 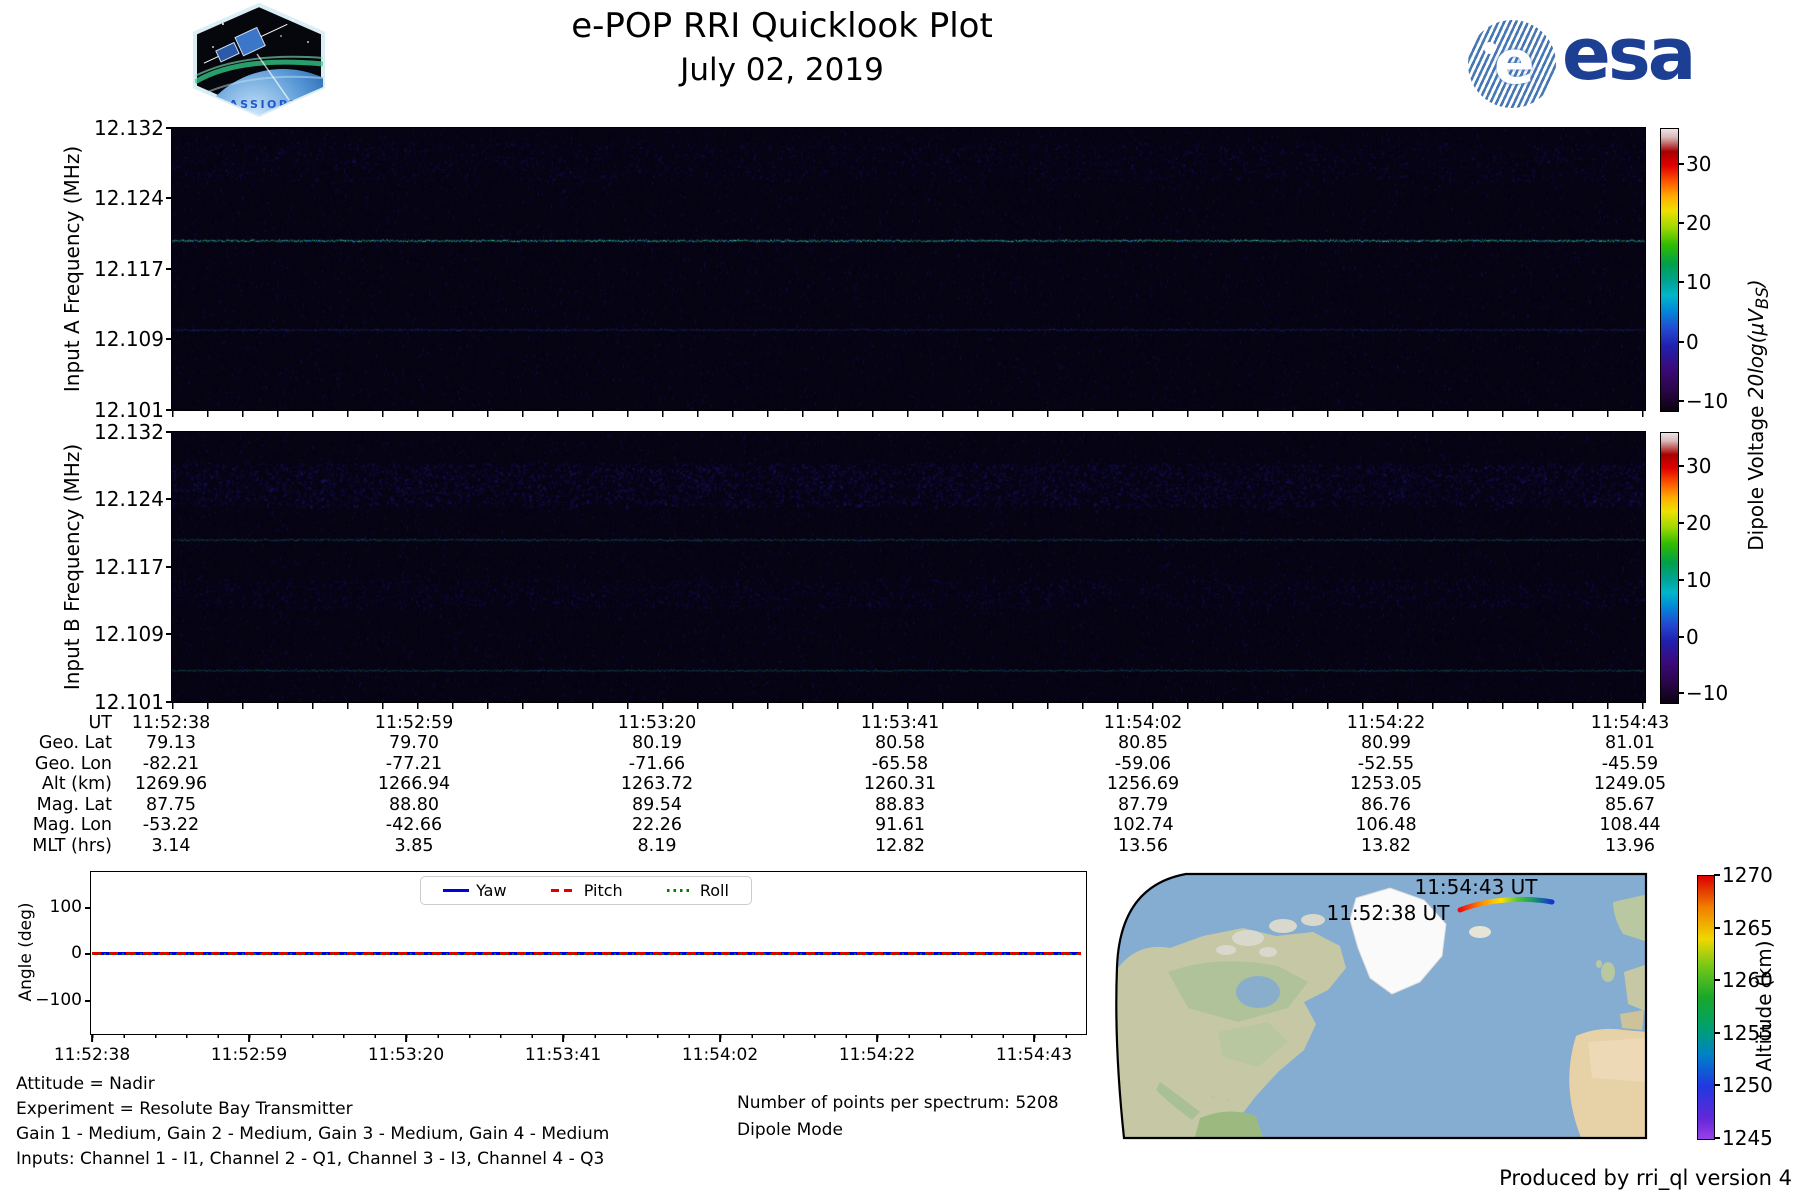 What do you see at coordinates (92, 1055) in the screenshot?
I see `axis-tick-label: 11:52:38` at bounding box center [92, 1055].